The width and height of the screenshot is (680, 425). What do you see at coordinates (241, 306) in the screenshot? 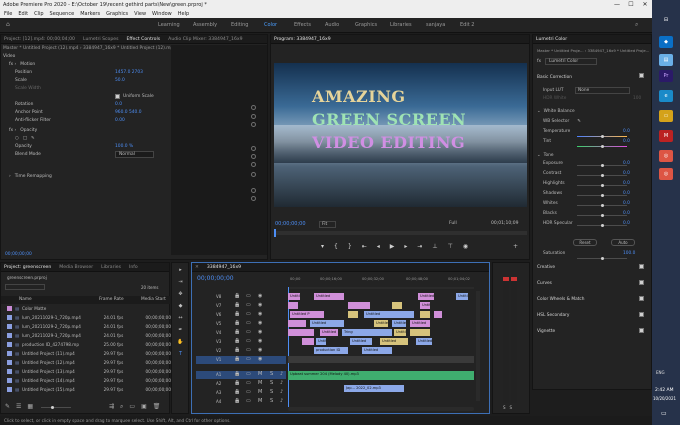
I see `track-header-v7: V7 🔒 ▭ ◉` at bounding box center [241, 306].